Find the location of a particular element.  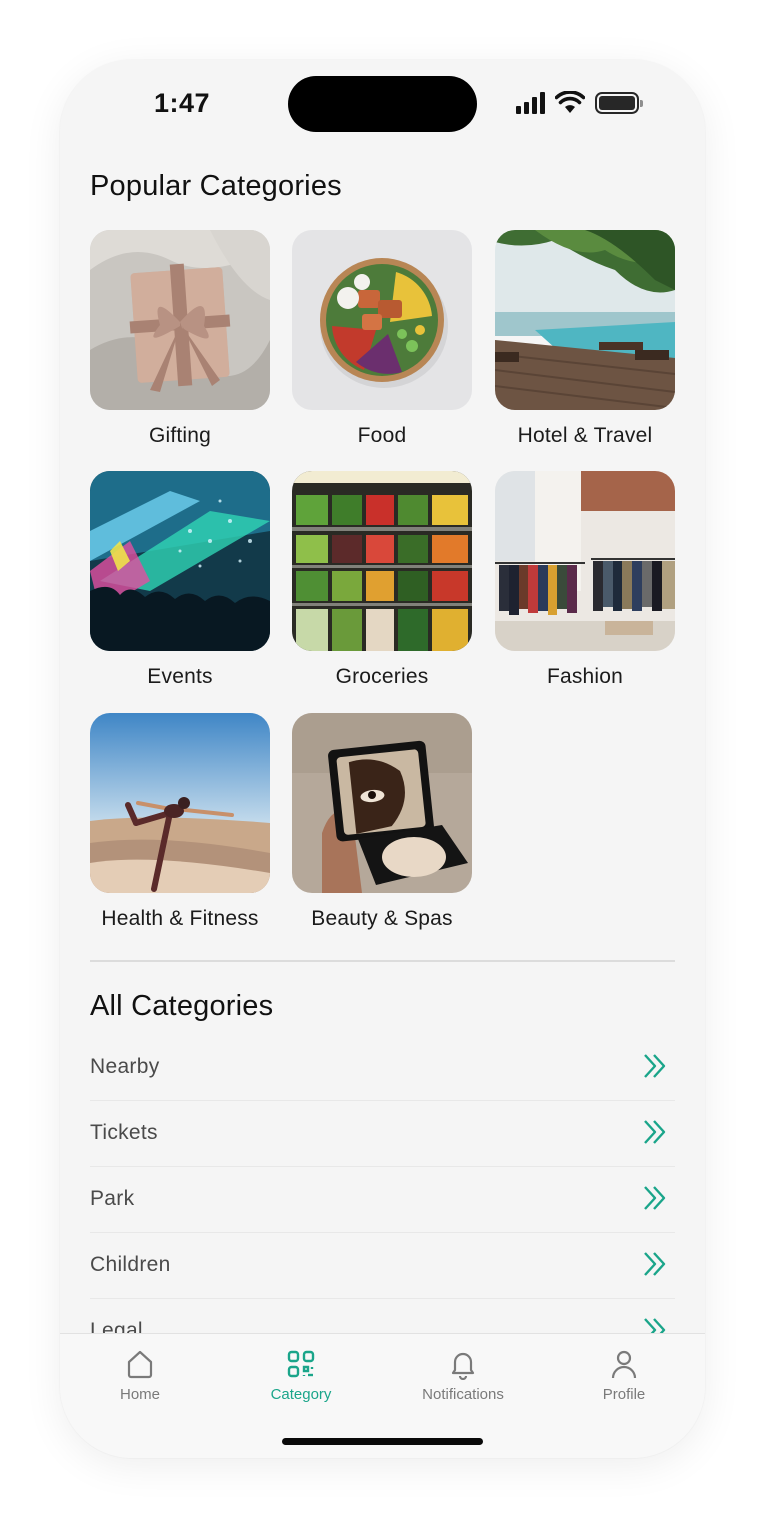

groceries-image is located at coordinates (382, 561).